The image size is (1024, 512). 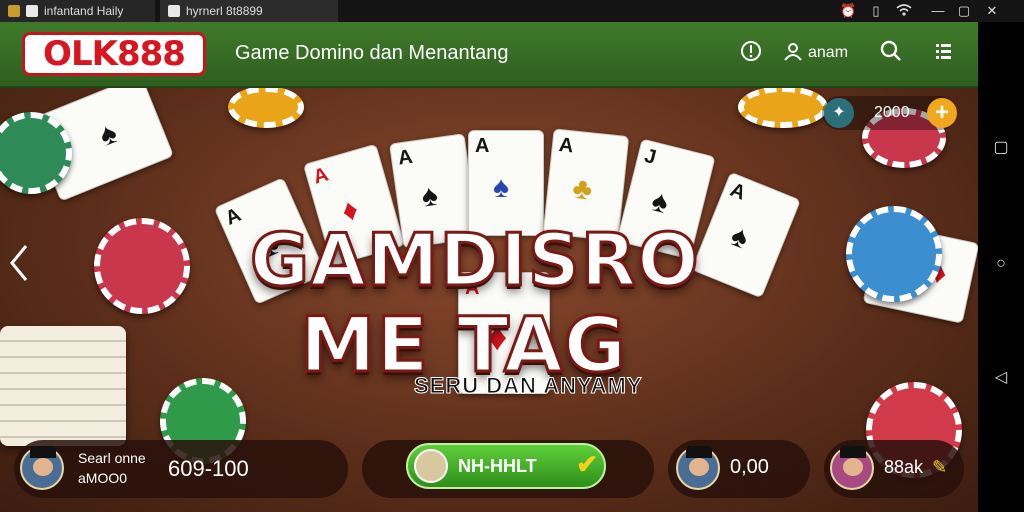 What do you see at coordinates (84, 11) in the screenshot?
I see `tab-1-label: infantand Haily` at bounding box center [84, 11].